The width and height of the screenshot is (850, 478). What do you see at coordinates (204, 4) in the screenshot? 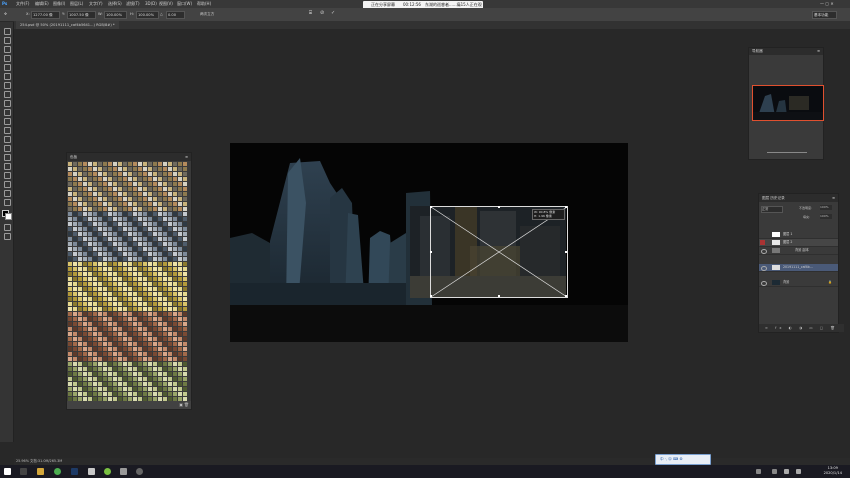
I see `menu-item-help: 帮助(H)` at bounding box center [204, 4].